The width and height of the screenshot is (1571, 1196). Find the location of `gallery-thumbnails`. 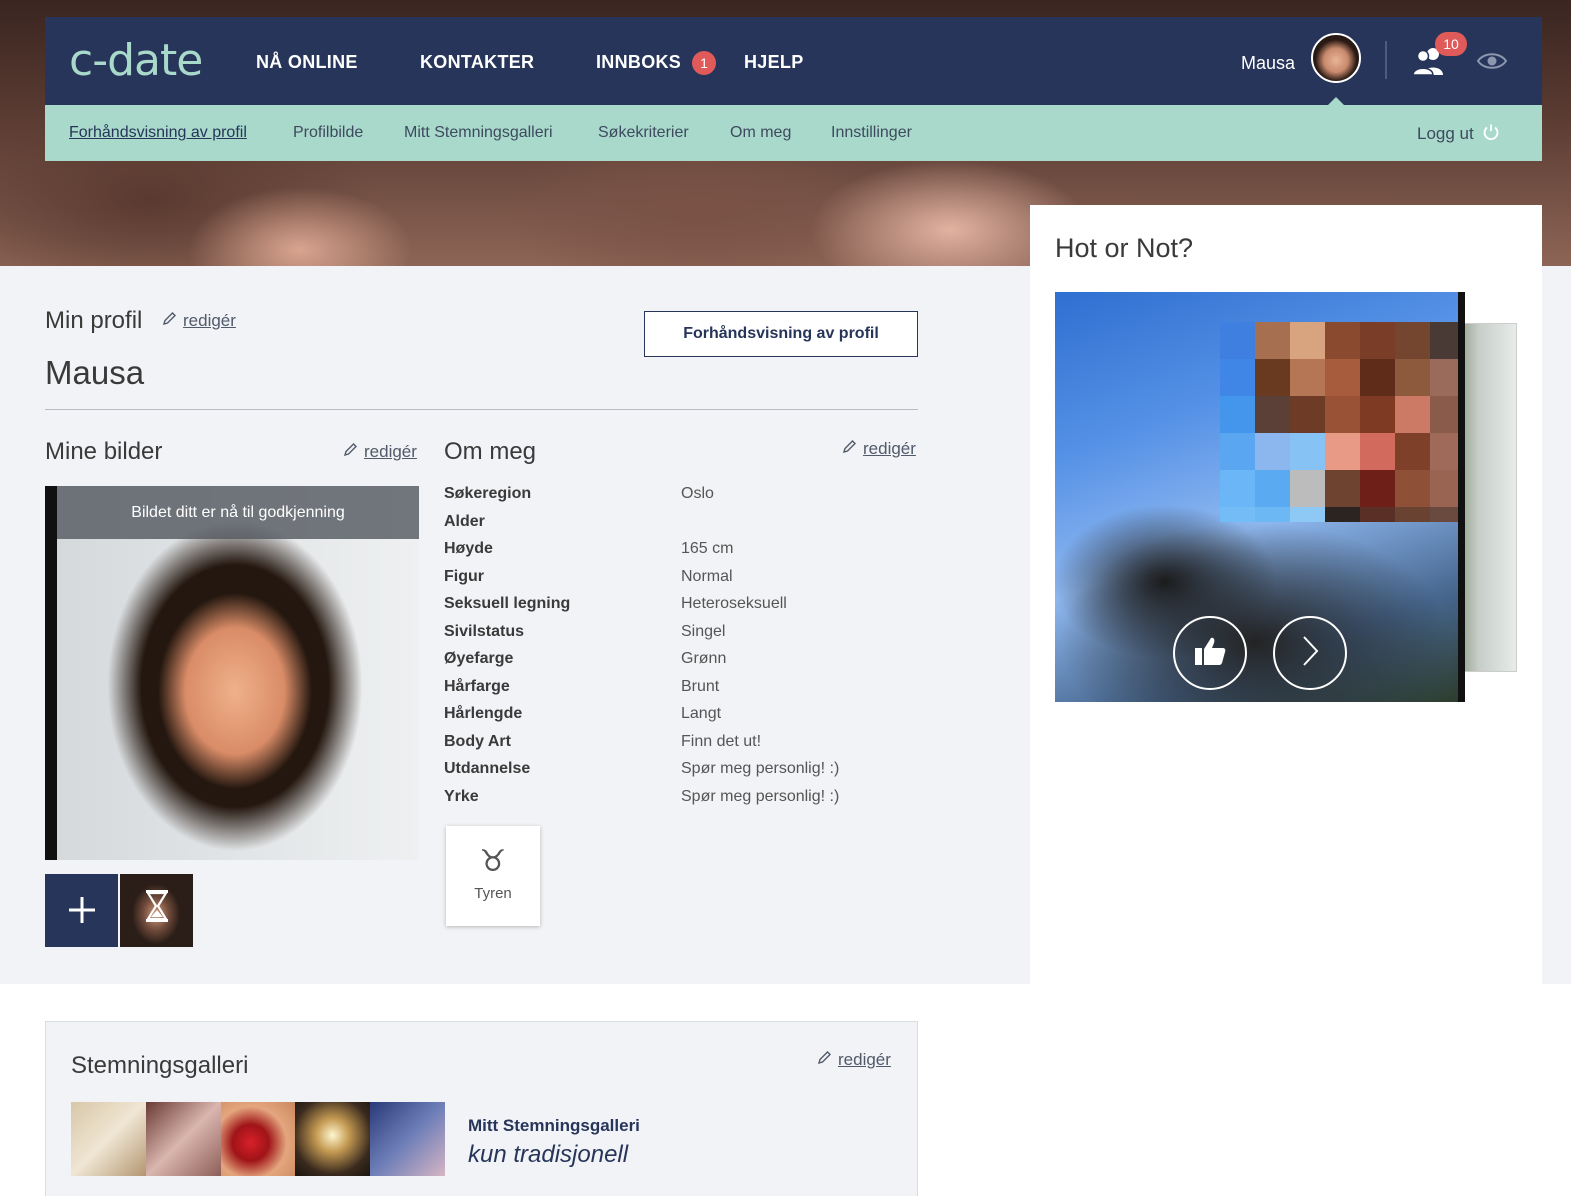

gallery-thumbnails is located at coordinates (258, 1139).